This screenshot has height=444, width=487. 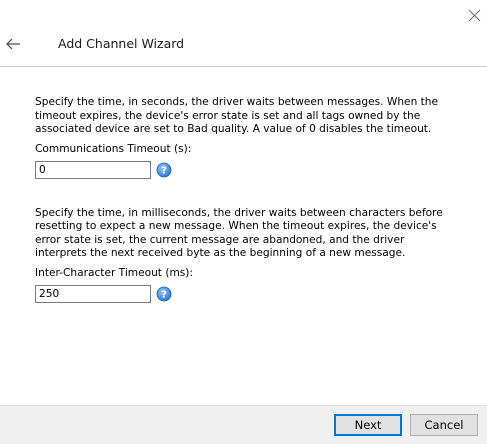 I want to click on inter-character-timeout-input, so click(x=93, y=293).